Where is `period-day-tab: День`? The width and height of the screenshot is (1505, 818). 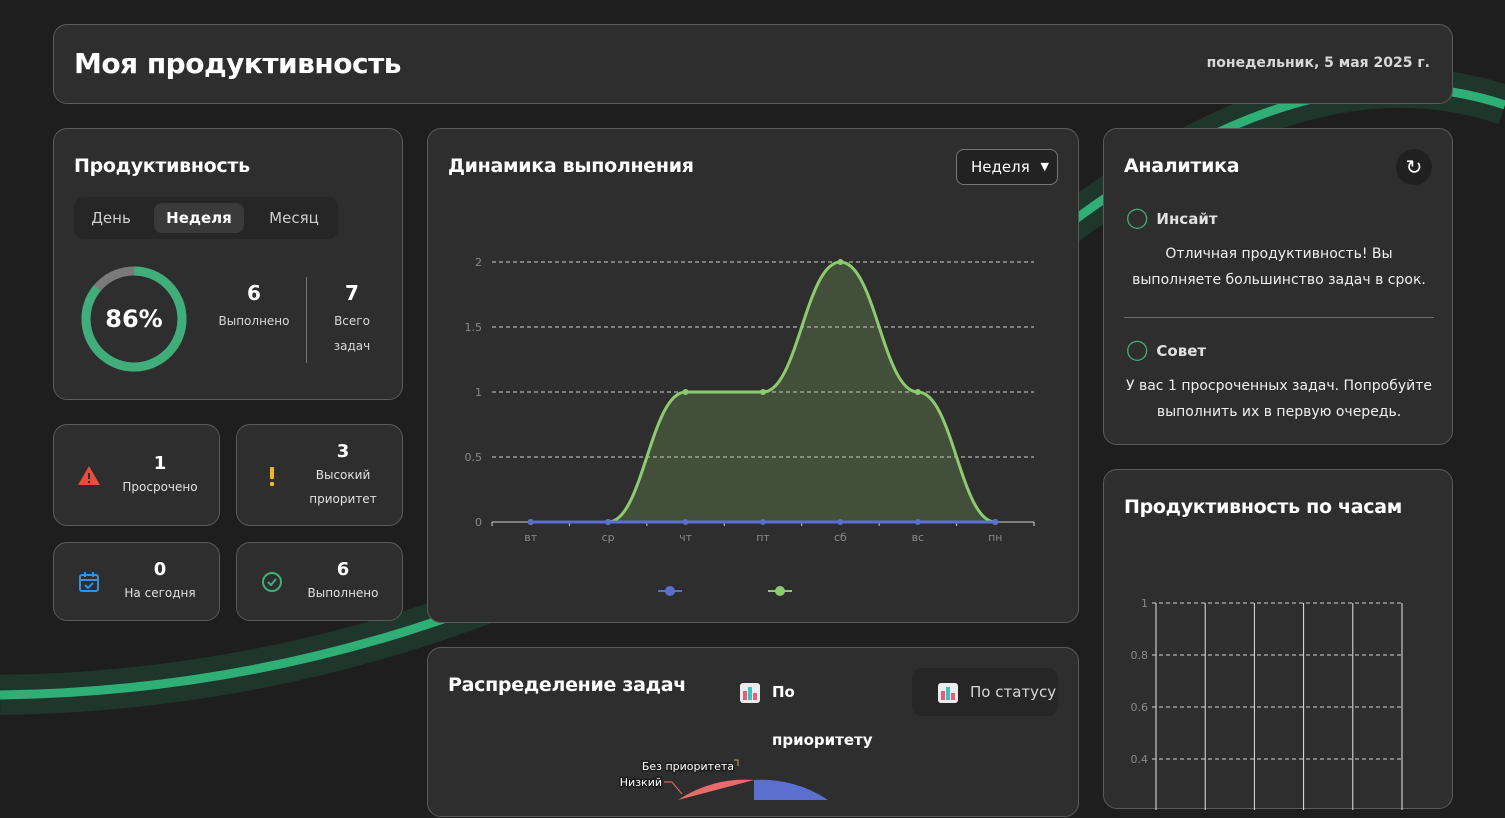 period-day-tab: День is located at coordinates (111, 218).